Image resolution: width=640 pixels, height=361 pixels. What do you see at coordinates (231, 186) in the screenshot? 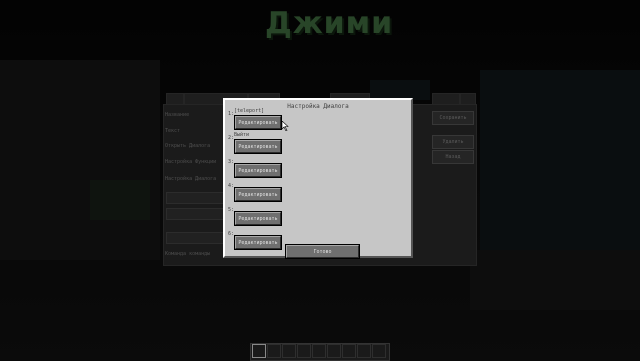
I see `option-number: 4:` at bounding box center [231, 186].